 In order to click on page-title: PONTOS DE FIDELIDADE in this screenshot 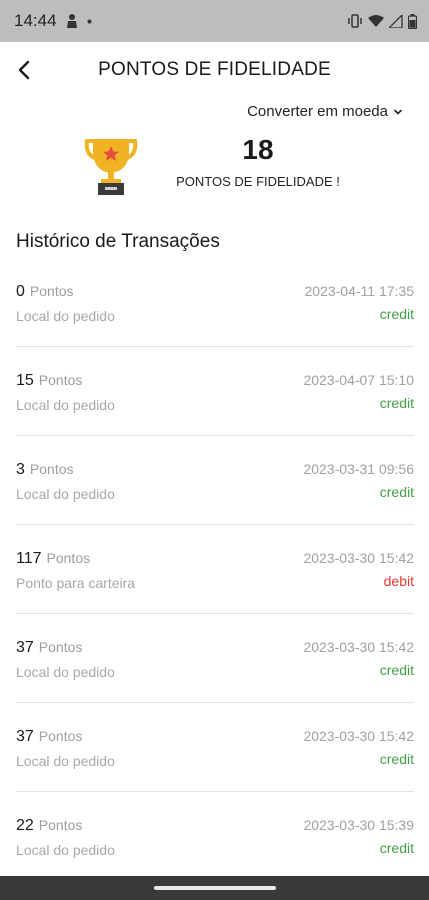, I will do `click(214, 69)`.